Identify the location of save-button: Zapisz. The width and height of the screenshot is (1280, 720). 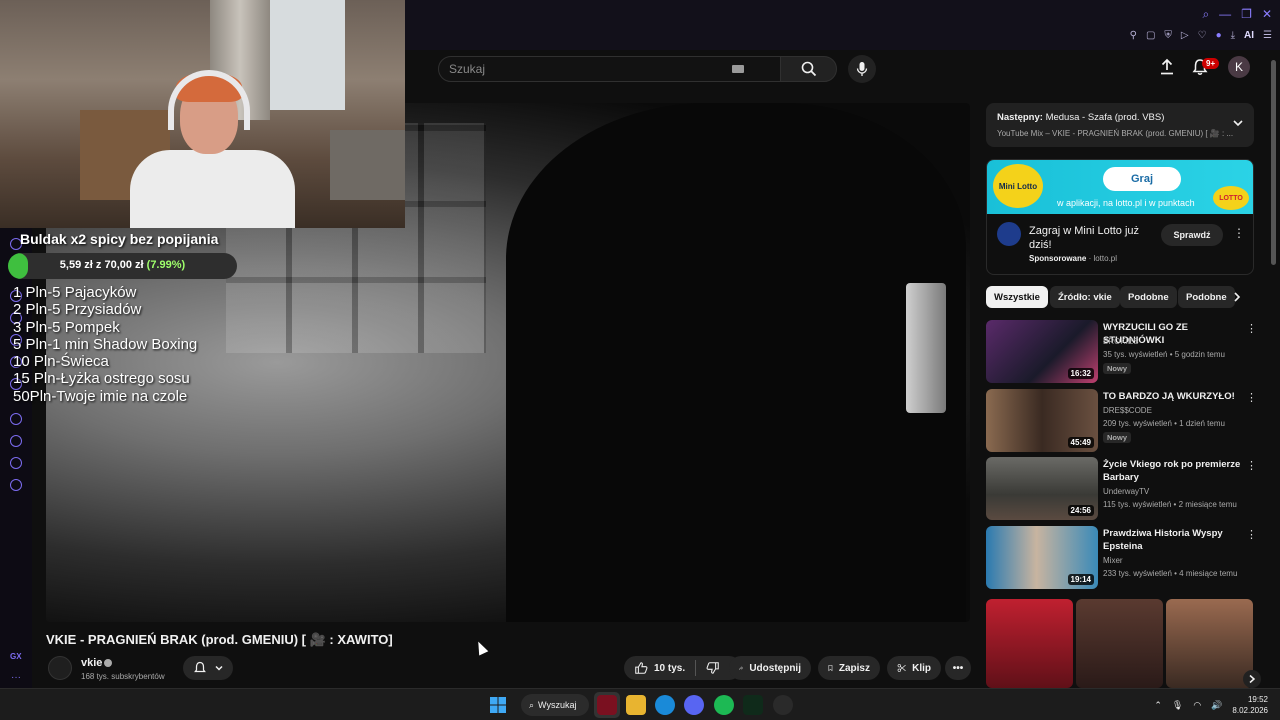
(849, 668).